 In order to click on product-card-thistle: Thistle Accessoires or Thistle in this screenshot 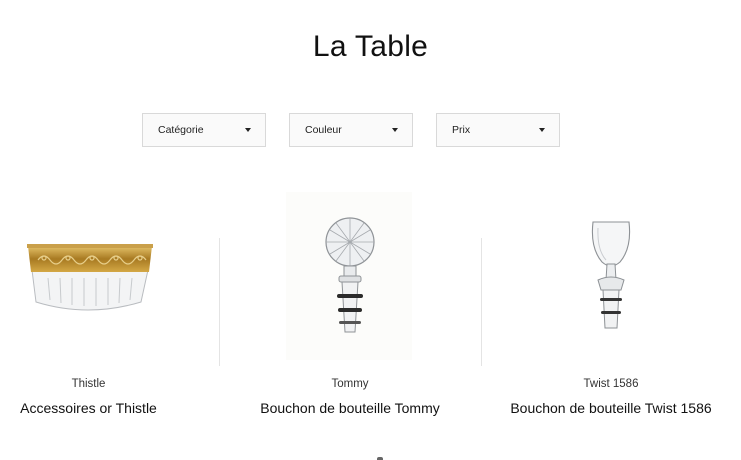, I will do `click(88, 310)`.